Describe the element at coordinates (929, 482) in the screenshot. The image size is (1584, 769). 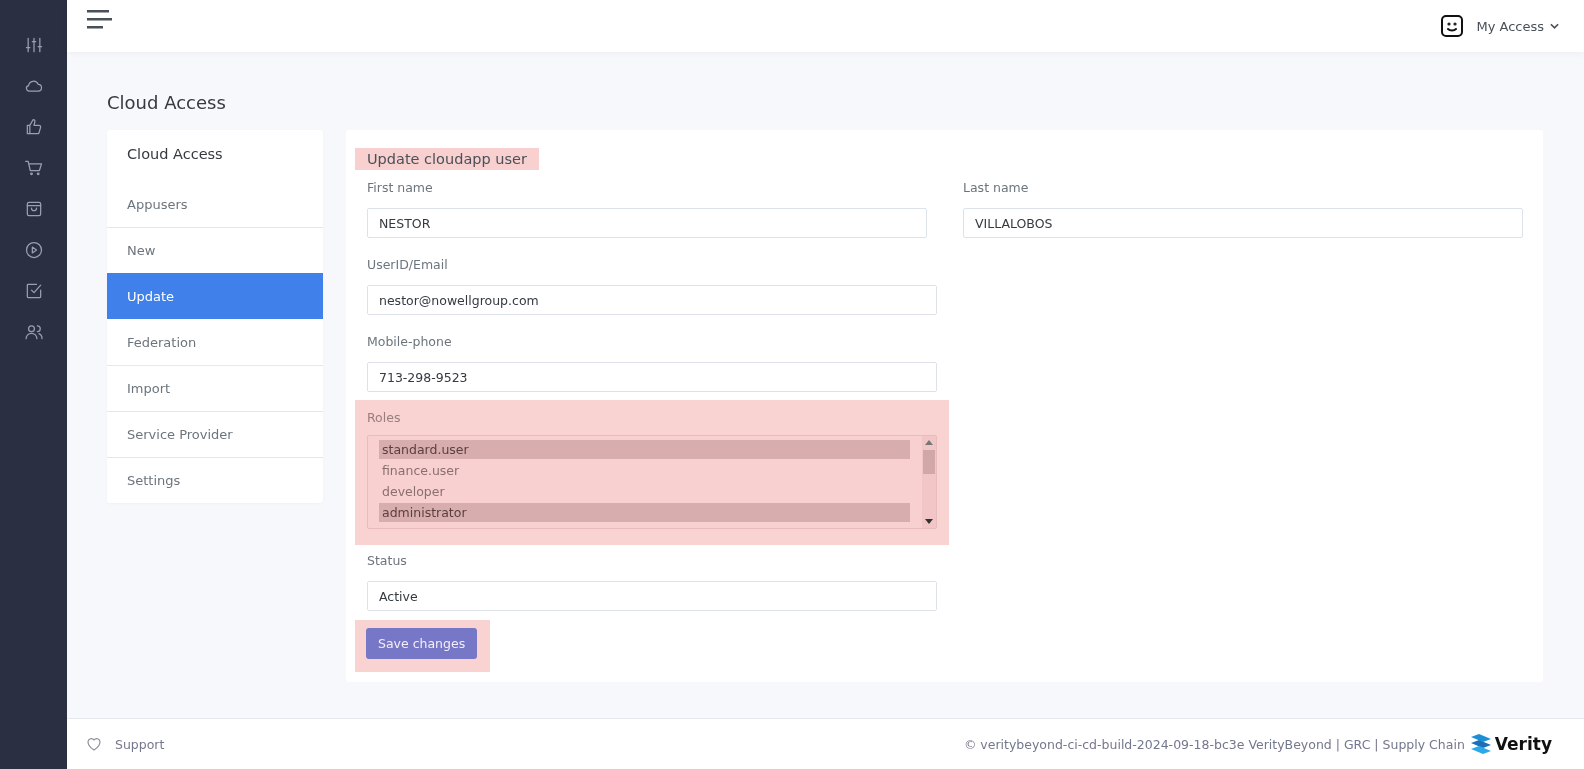
I see `scrollbar` at that location.